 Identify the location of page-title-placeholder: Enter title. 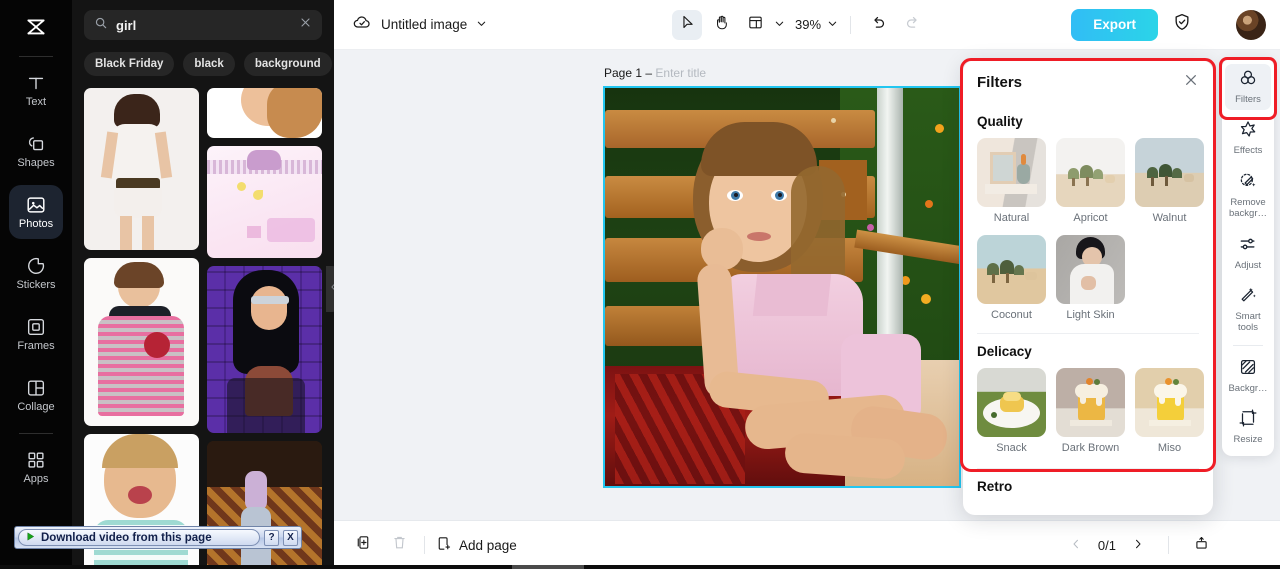
(680, 73).